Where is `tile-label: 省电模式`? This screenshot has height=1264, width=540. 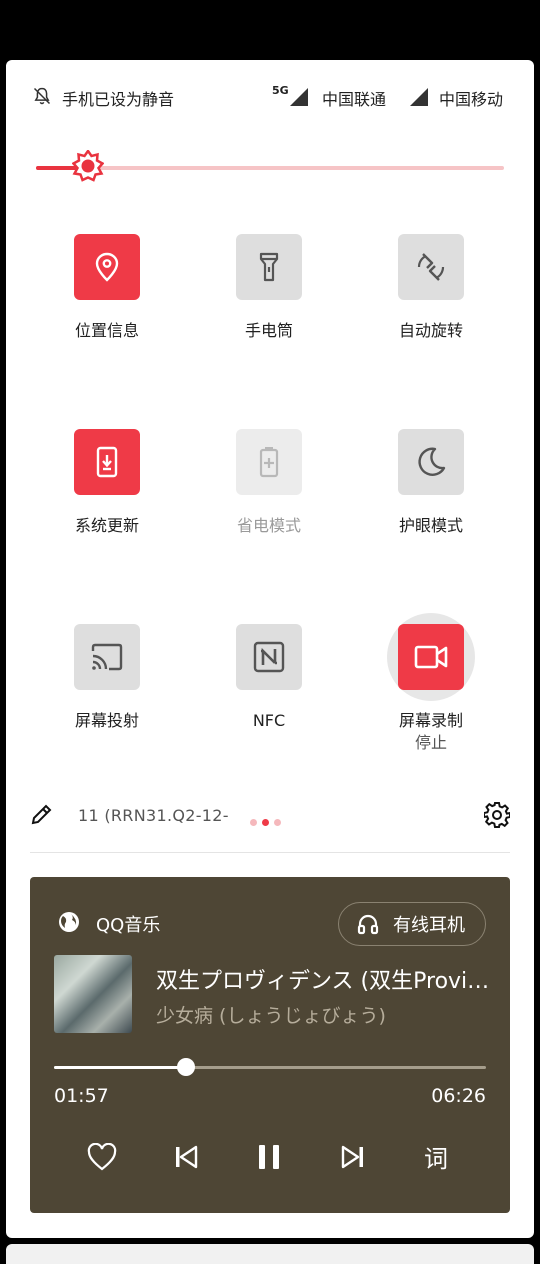 tile-label: 省电模式 is located at coordinates (268, 525).